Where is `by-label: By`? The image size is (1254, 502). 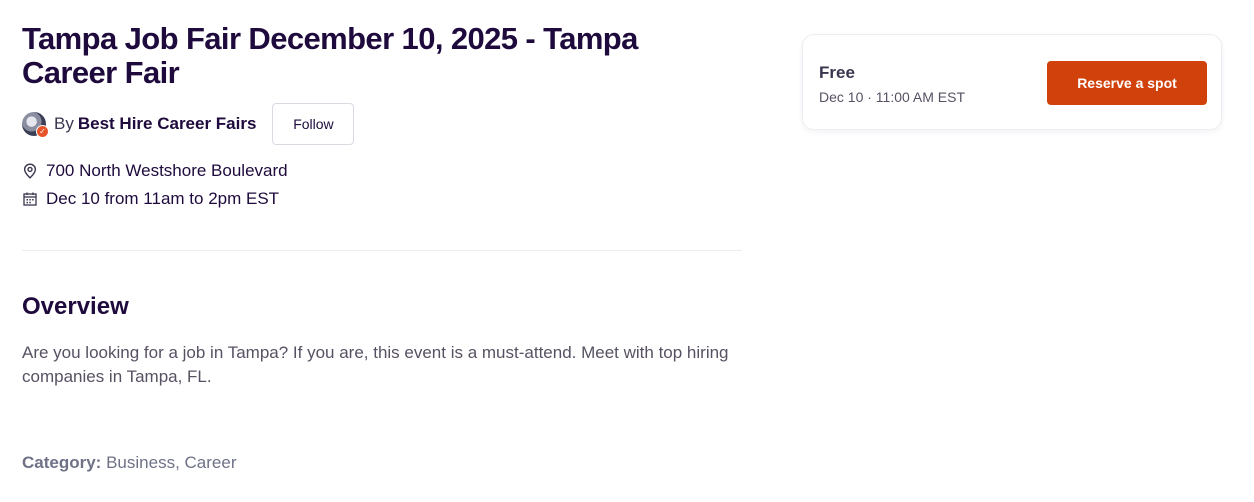 by-label: By is located at coordinates (64, 123).